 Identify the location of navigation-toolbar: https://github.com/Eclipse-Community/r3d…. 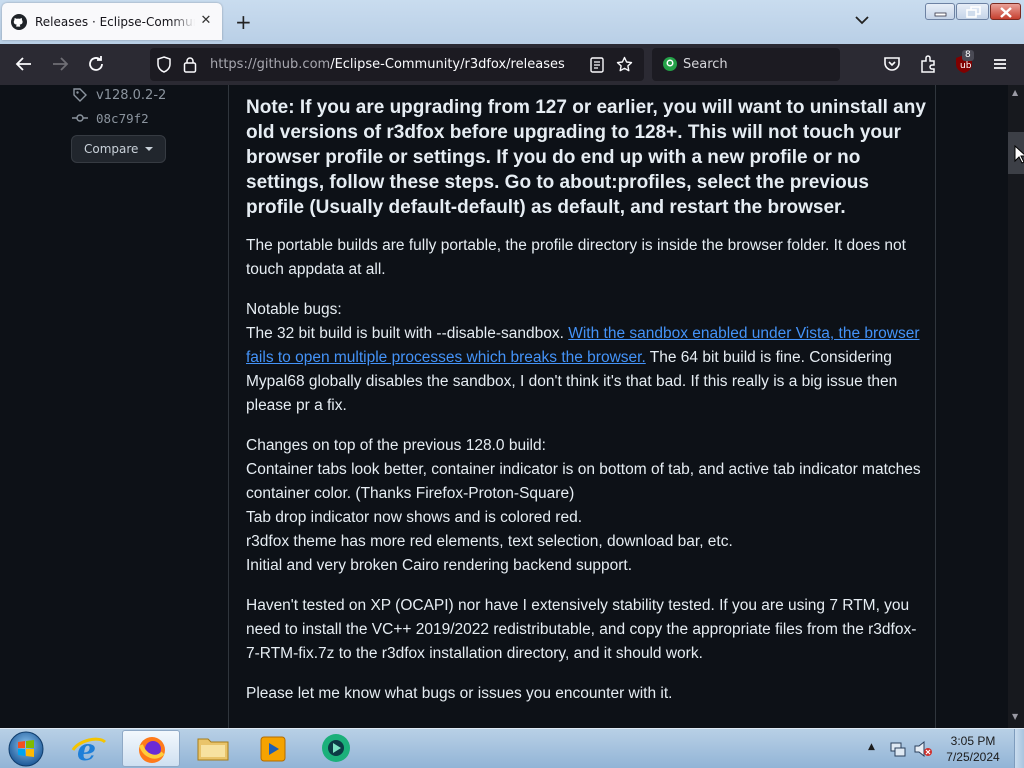
(512, 64).